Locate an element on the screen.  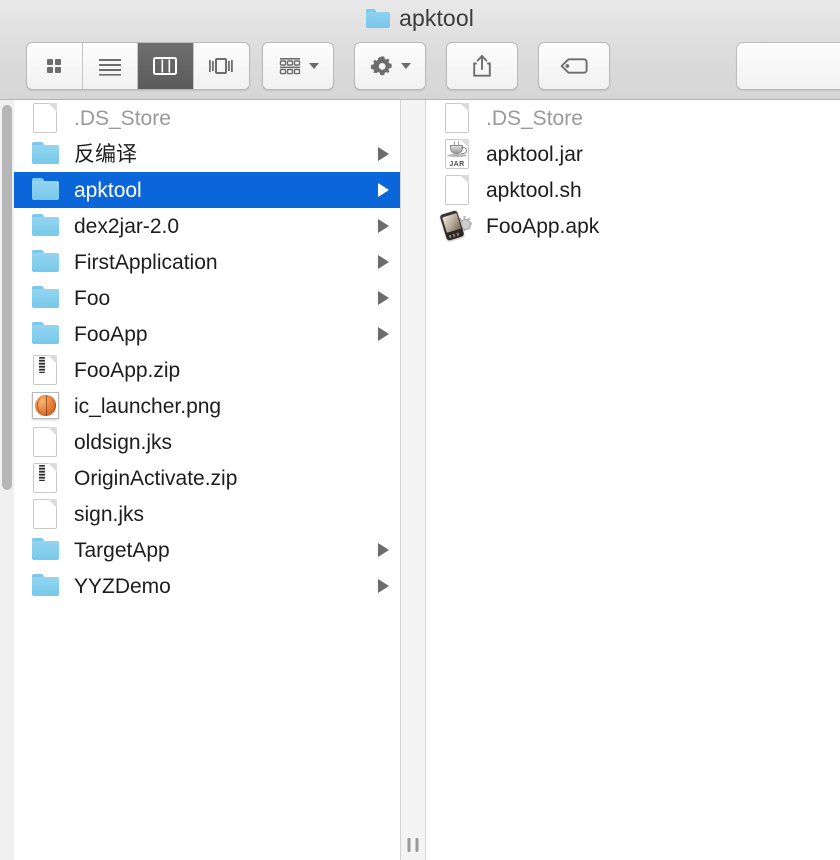
file-name-label: apktool.jar is located at coordinates (534, 154).